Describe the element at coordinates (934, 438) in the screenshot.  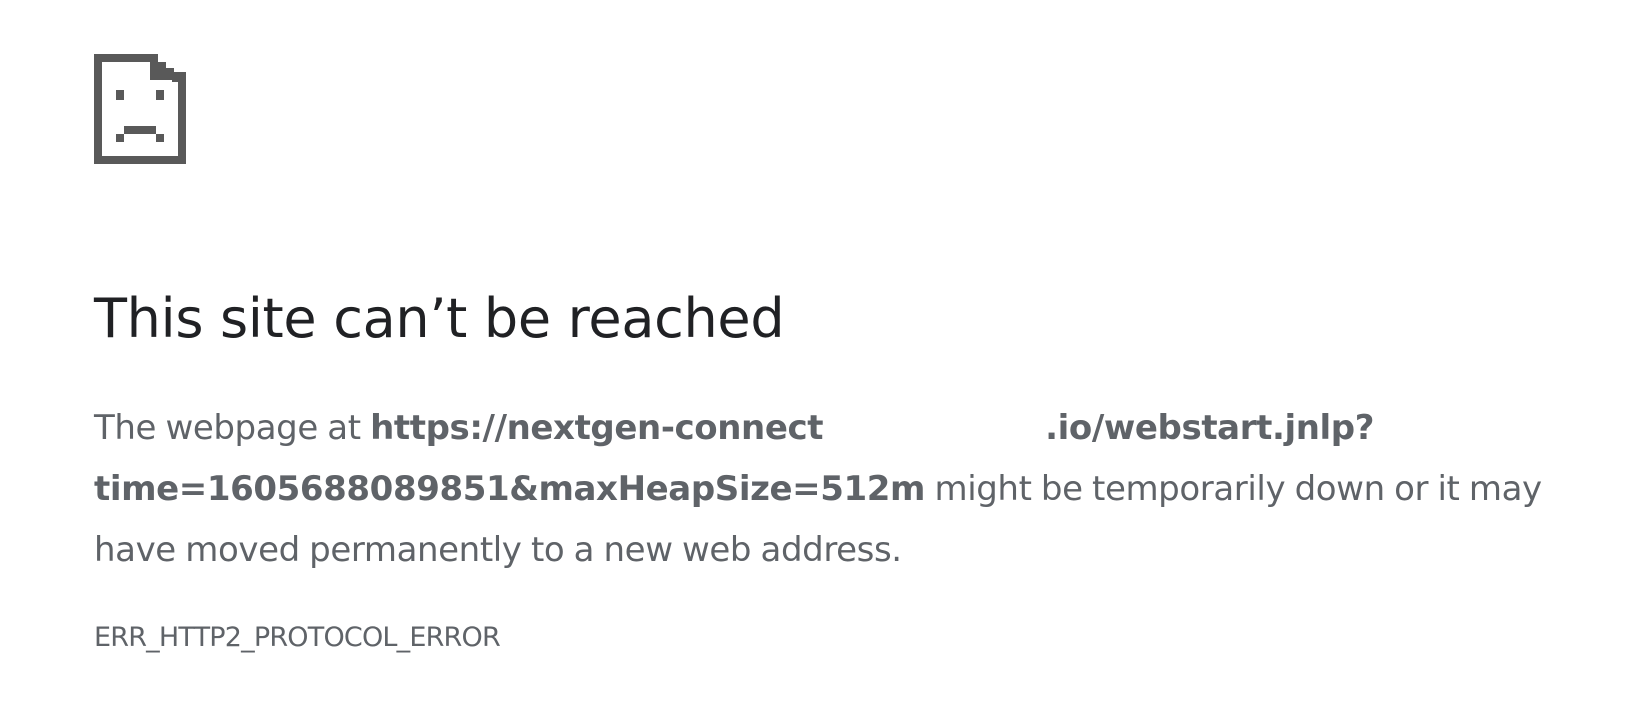
I see `redacted-region` at that location.